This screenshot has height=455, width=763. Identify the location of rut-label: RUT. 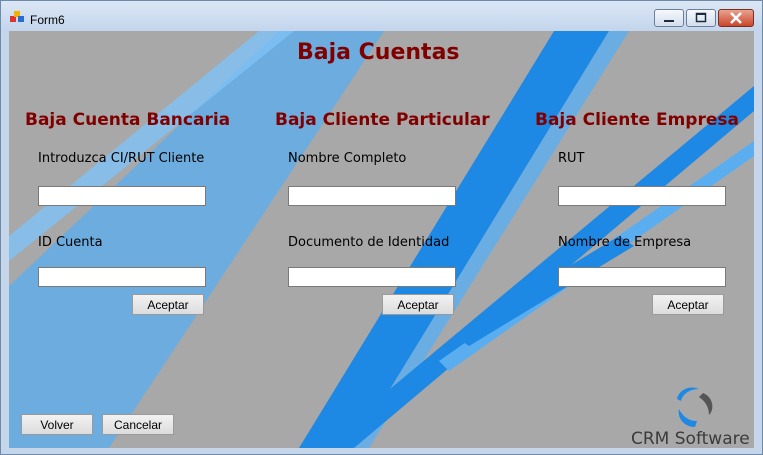
(571, 158).